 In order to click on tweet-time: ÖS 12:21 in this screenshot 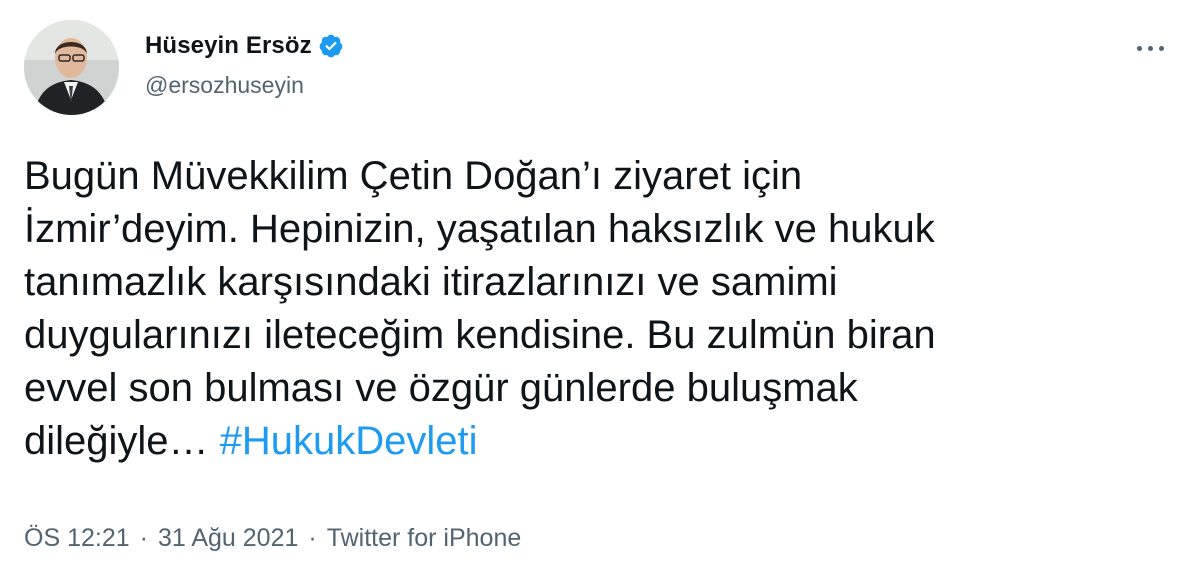, I will do `click(77, 538)`.